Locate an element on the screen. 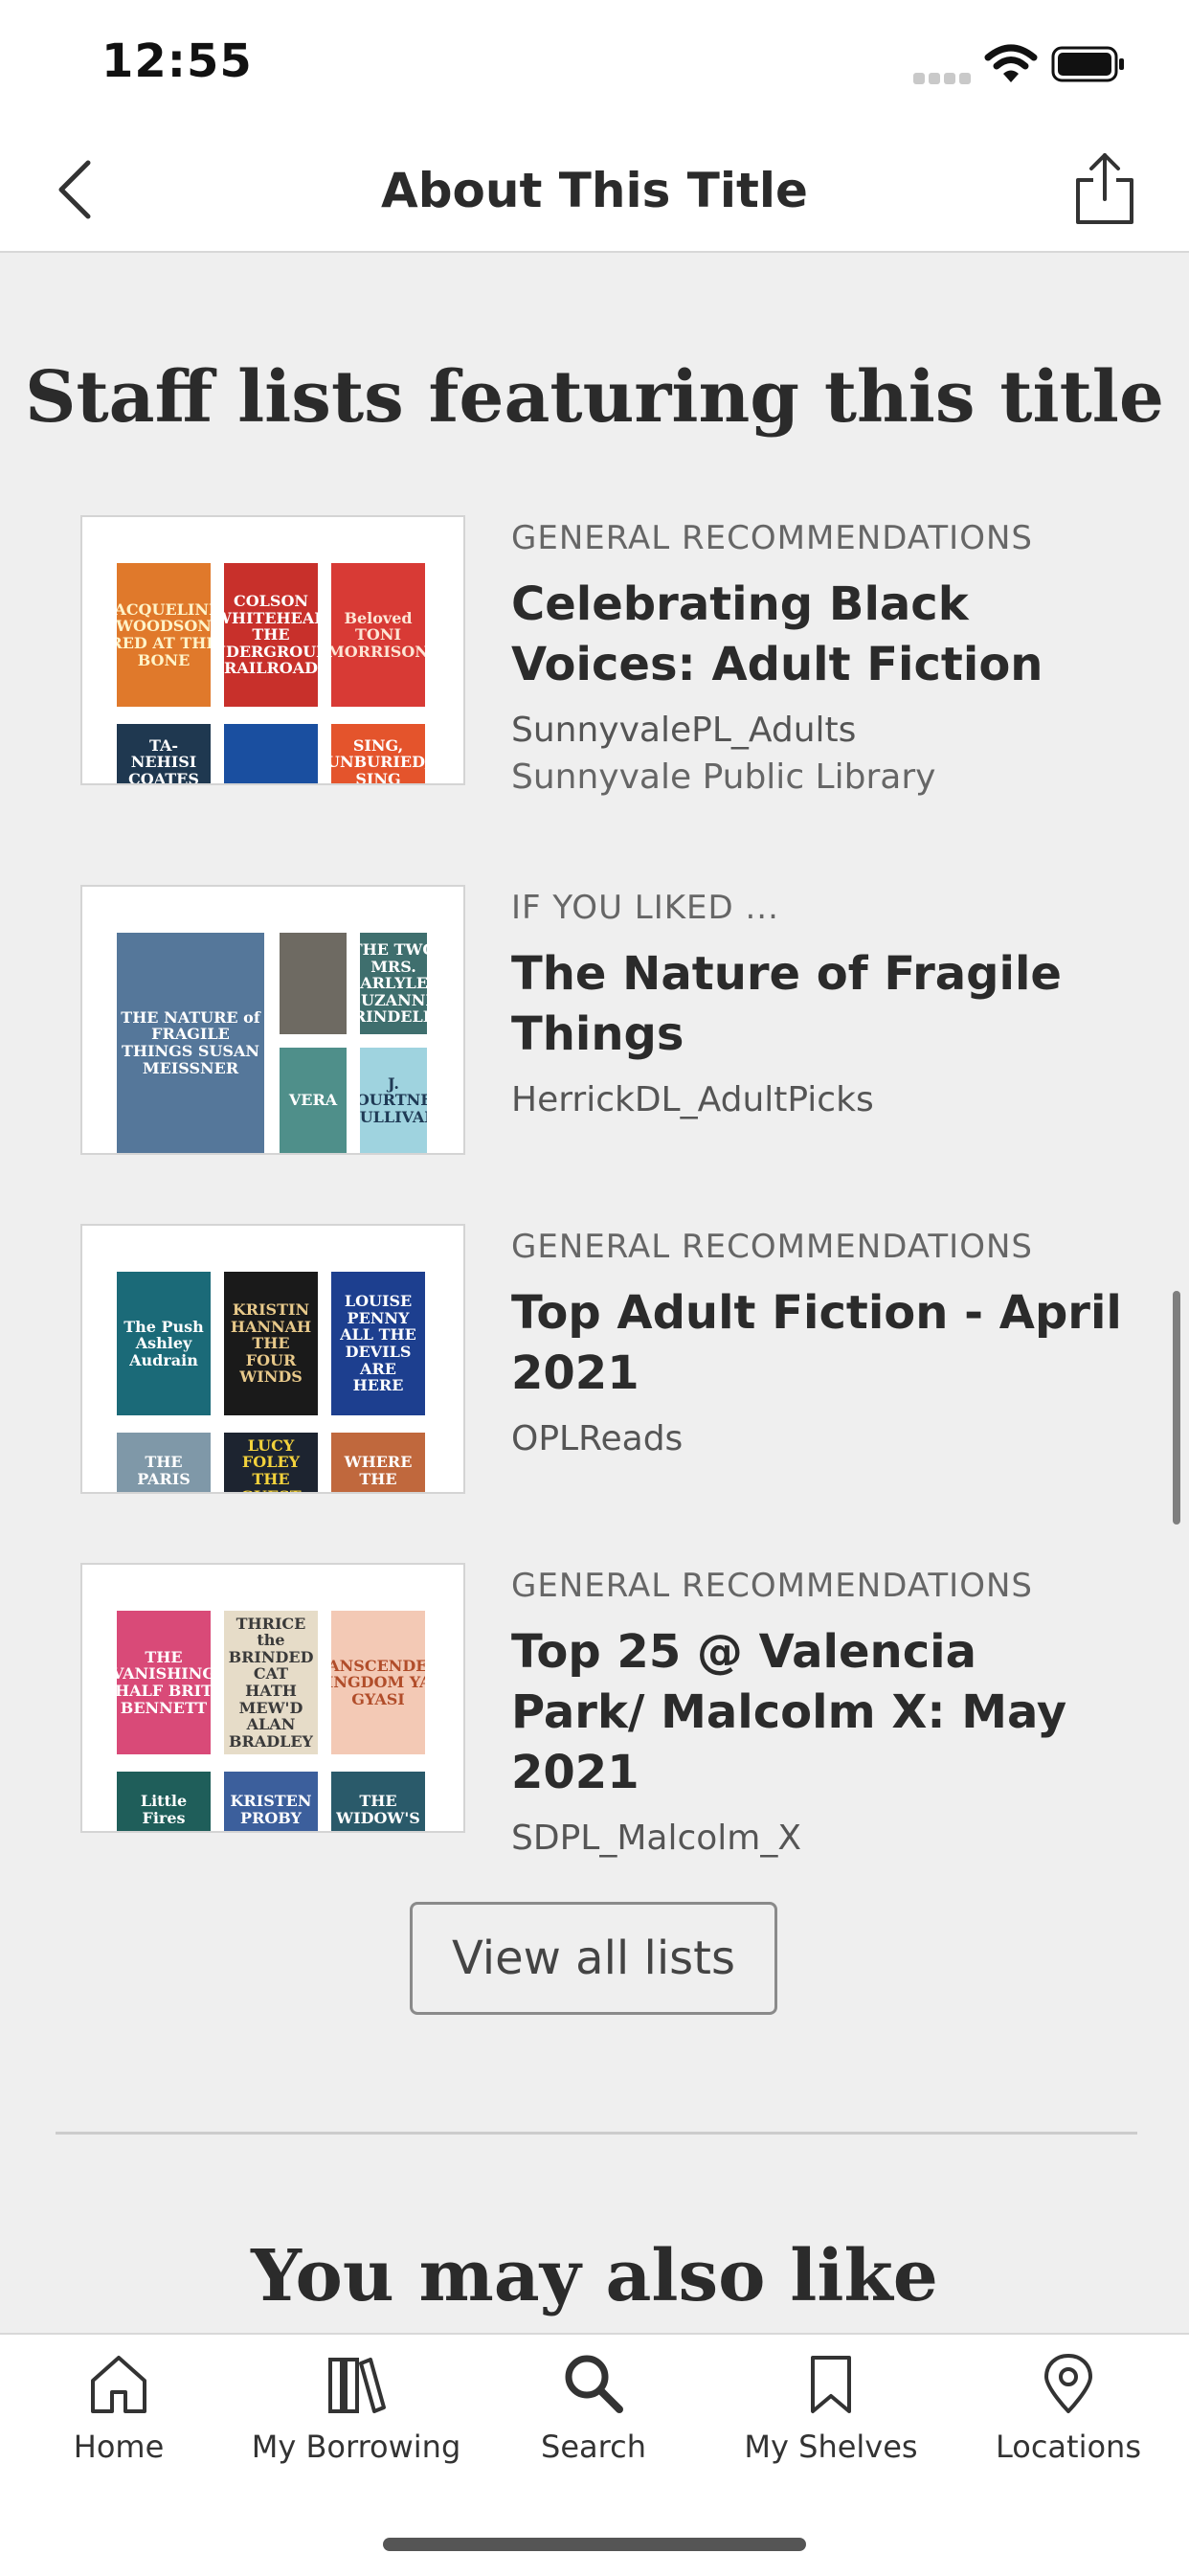  location-pin-icon is located at coordinates (1068, 2383).